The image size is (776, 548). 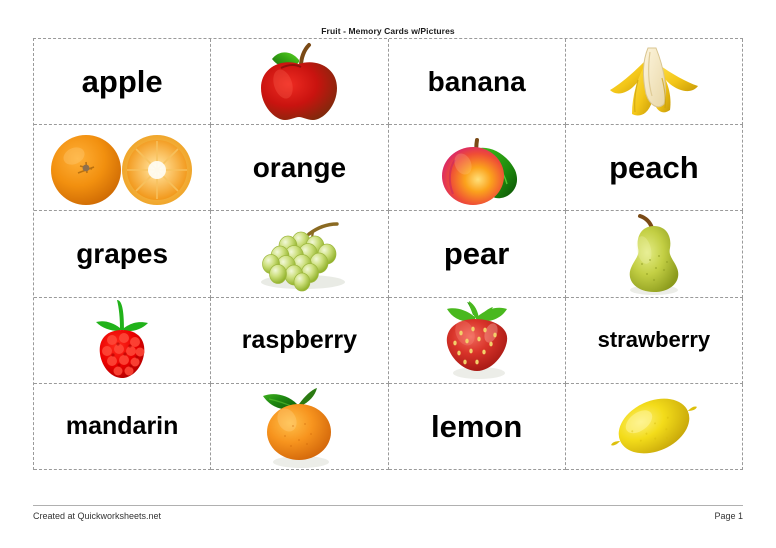 I want to click on card-word-label: raspberry, so click(x=299, y=339).